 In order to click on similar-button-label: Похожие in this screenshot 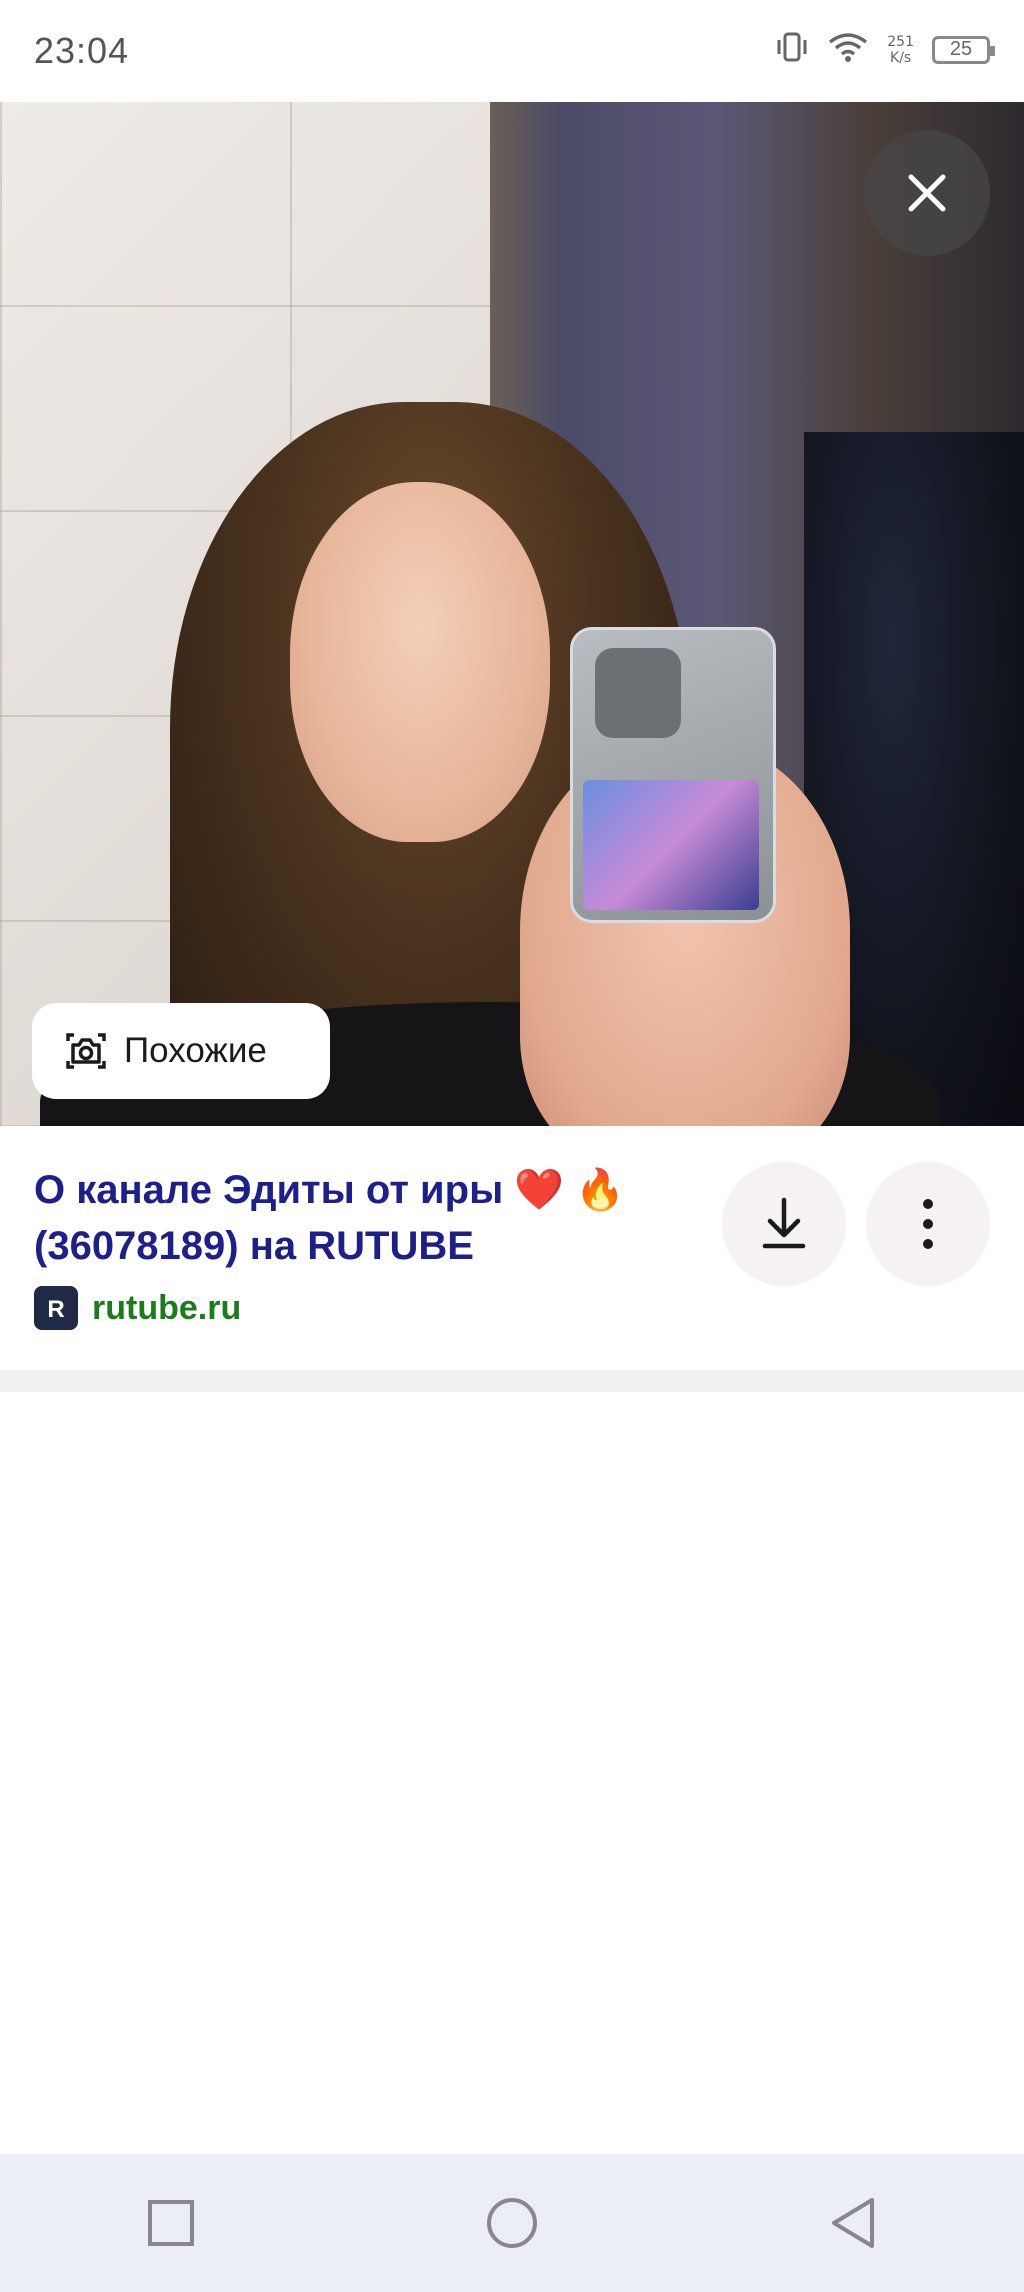, I will do `click(195, 1050)`.